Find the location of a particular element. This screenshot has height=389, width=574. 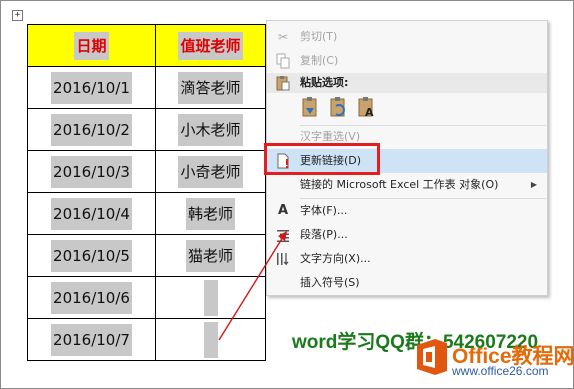

office-logo-icon is located at coordinates (432, 357).